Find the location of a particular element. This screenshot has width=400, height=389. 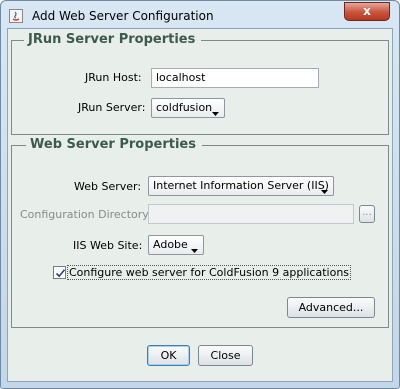

web-group-title: Web Server Properties is located at coordinates (114, 144).